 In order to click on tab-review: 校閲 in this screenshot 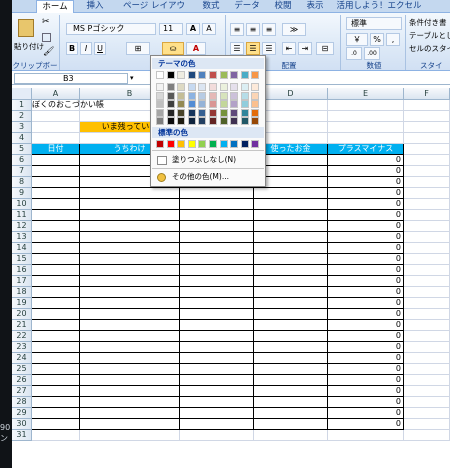, I will do `click(283, 6)`.